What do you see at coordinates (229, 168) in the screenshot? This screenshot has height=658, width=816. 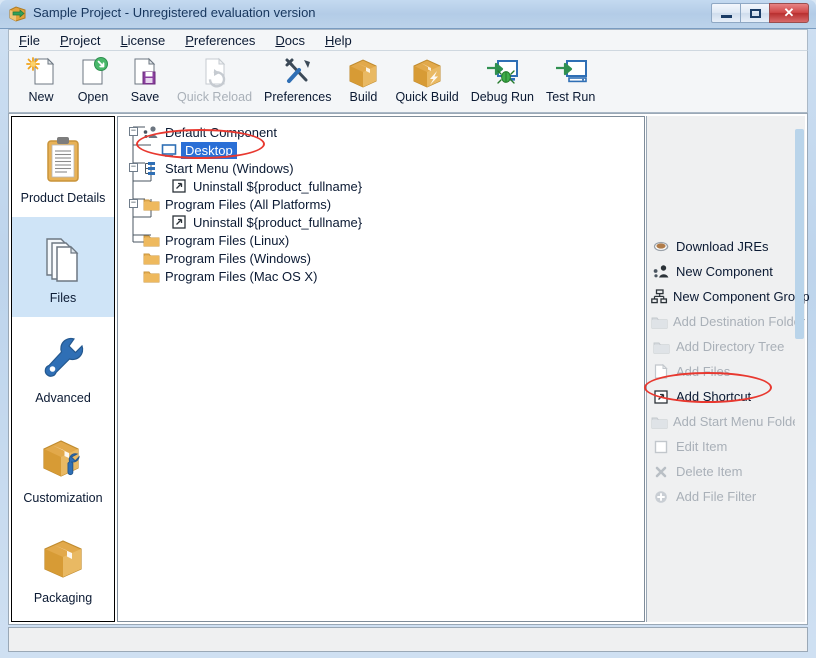 I see `tree-node-label: Start Menu (Windows)` at bounding box center [229, 168].